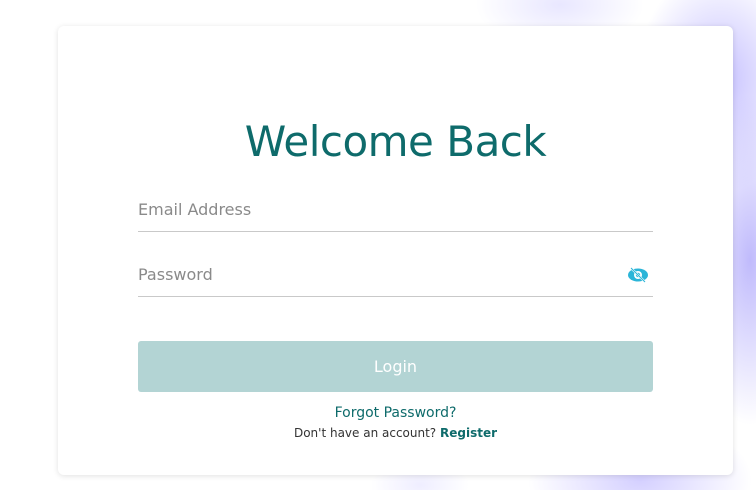  I want to click on forgot-password-link: Forgot Password?, so click(395, 413).